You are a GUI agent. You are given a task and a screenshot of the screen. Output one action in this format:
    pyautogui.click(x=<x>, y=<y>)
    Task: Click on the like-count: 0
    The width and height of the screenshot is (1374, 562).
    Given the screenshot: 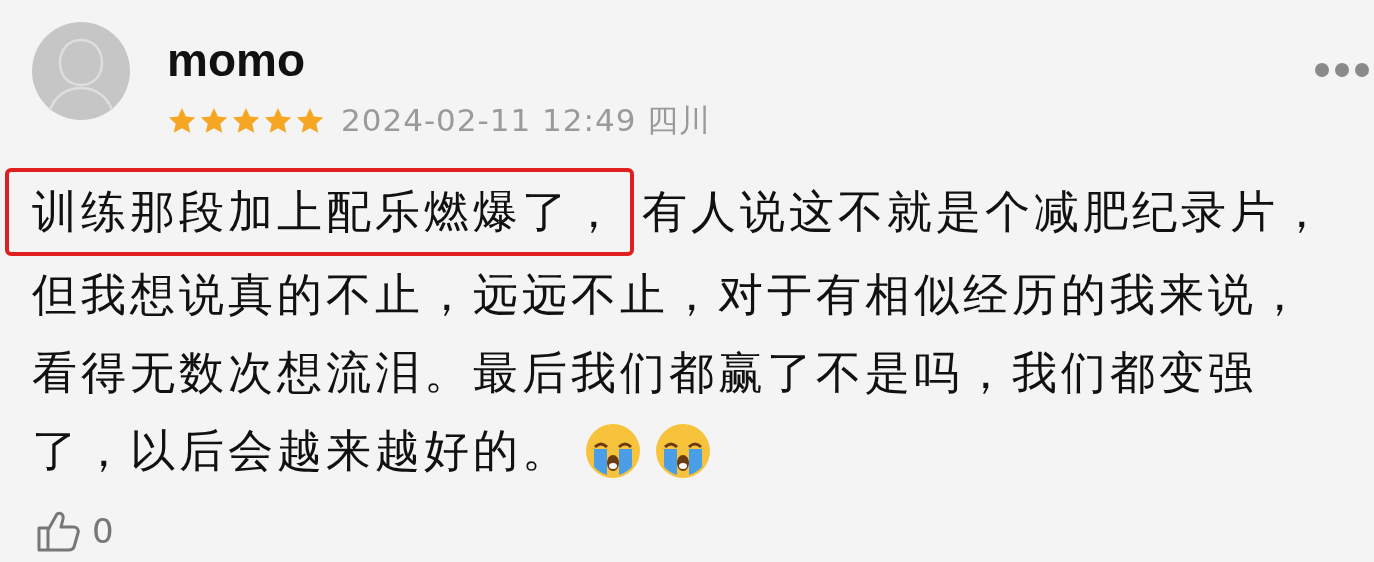 What is the action you would take?
    pyautogui.click(x=103, y=531)
    